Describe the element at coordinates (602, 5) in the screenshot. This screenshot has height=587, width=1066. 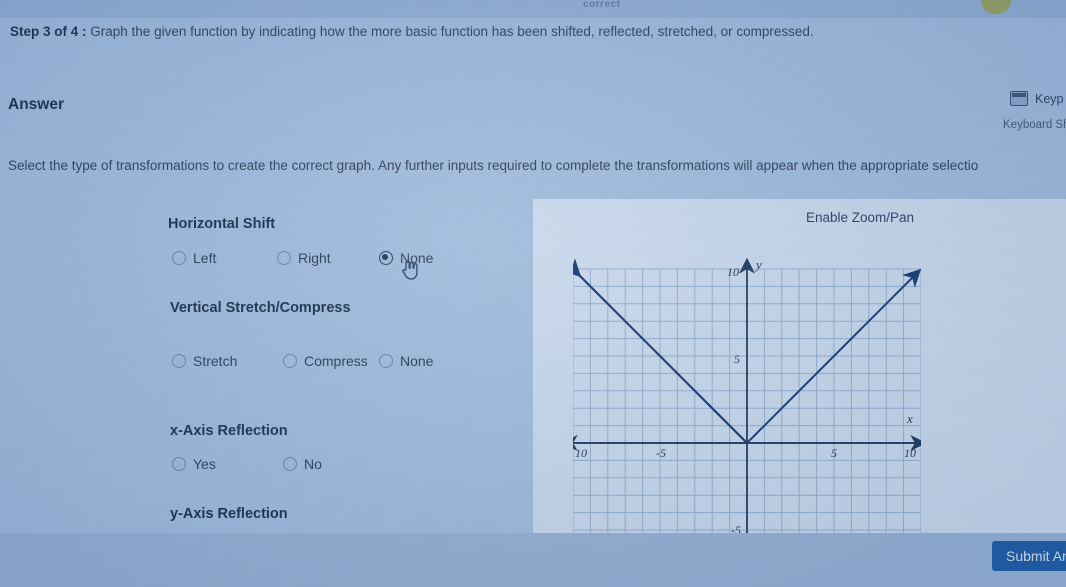
I see `cutoff-top-text: correct` at that location.